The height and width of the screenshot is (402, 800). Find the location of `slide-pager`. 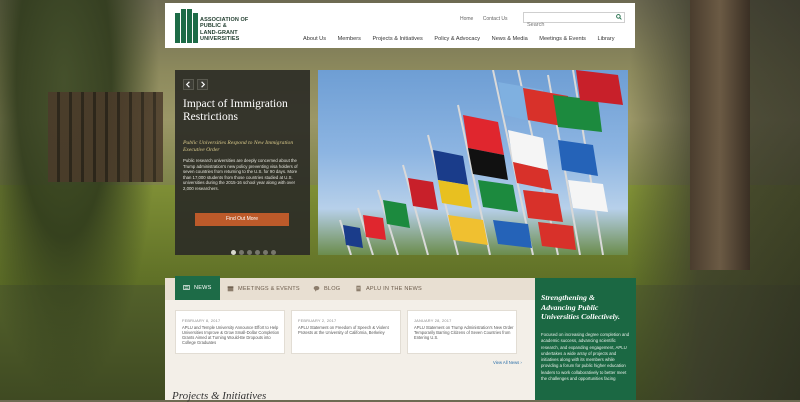

slide-pager is located at coordinates (255, 251).